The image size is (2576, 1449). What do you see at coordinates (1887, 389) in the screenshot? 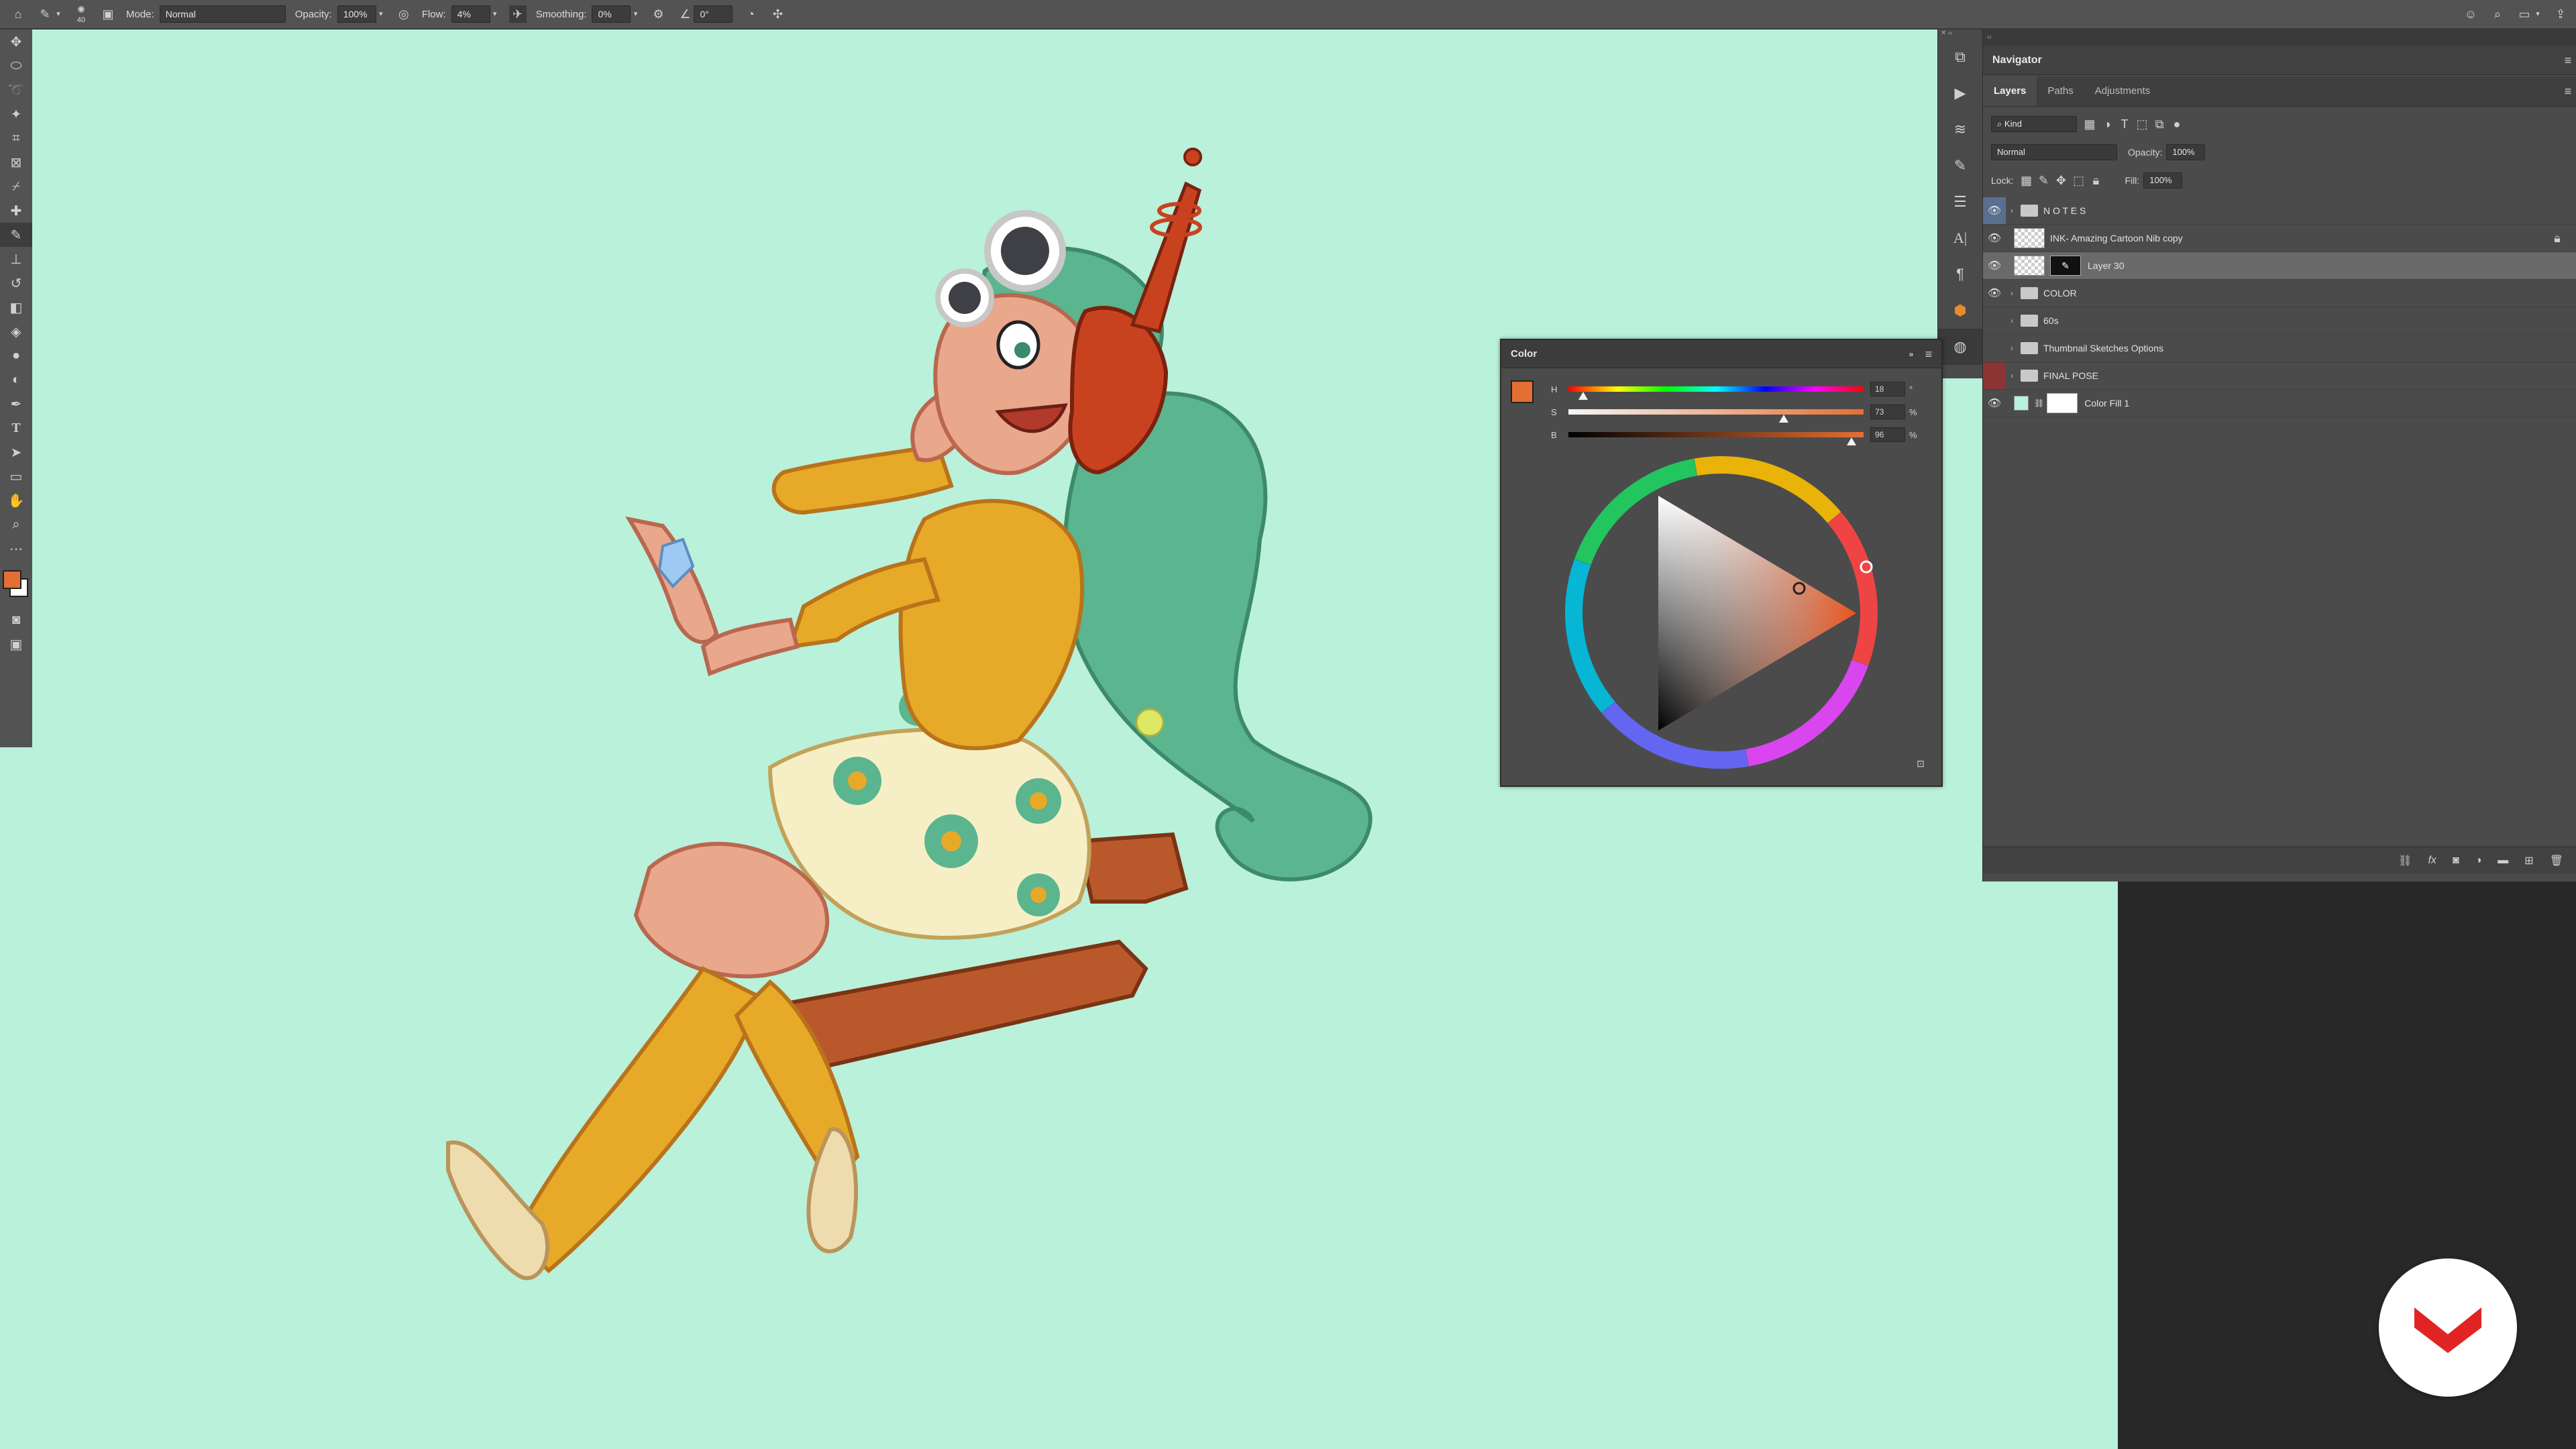
I see `hue-value: 18` at bounding box center [1887, 389].